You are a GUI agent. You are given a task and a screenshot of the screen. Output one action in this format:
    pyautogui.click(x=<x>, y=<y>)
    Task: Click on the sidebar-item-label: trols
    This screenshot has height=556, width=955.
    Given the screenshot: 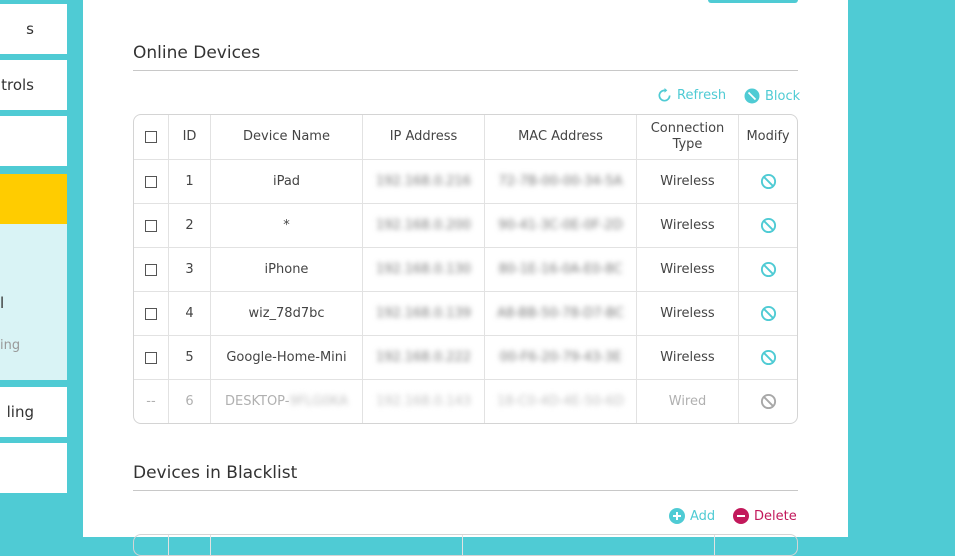 What is the action you would take?
    pyautogui.click(x=17, y=85)
    